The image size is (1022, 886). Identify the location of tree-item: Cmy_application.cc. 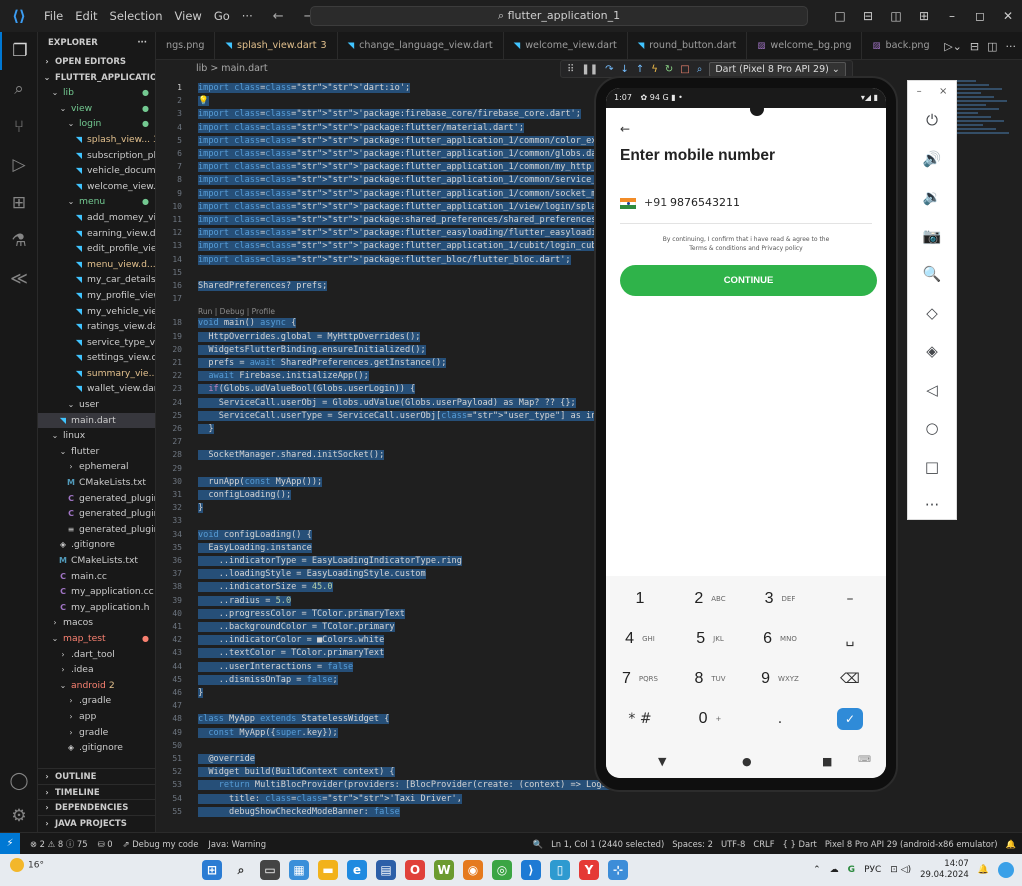
(96, 592).